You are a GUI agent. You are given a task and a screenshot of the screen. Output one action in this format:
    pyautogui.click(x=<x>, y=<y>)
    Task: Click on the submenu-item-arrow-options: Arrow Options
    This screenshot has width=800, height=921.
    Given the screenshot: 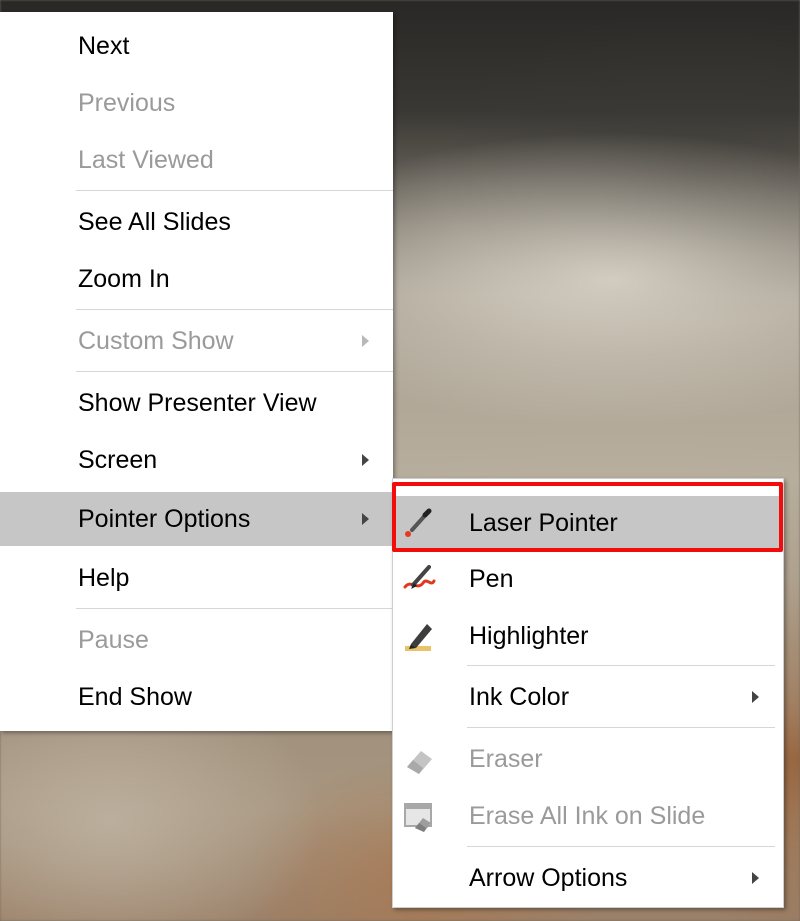 What is the action you would take?
    pyautogui.click(x=588, y=878)
    